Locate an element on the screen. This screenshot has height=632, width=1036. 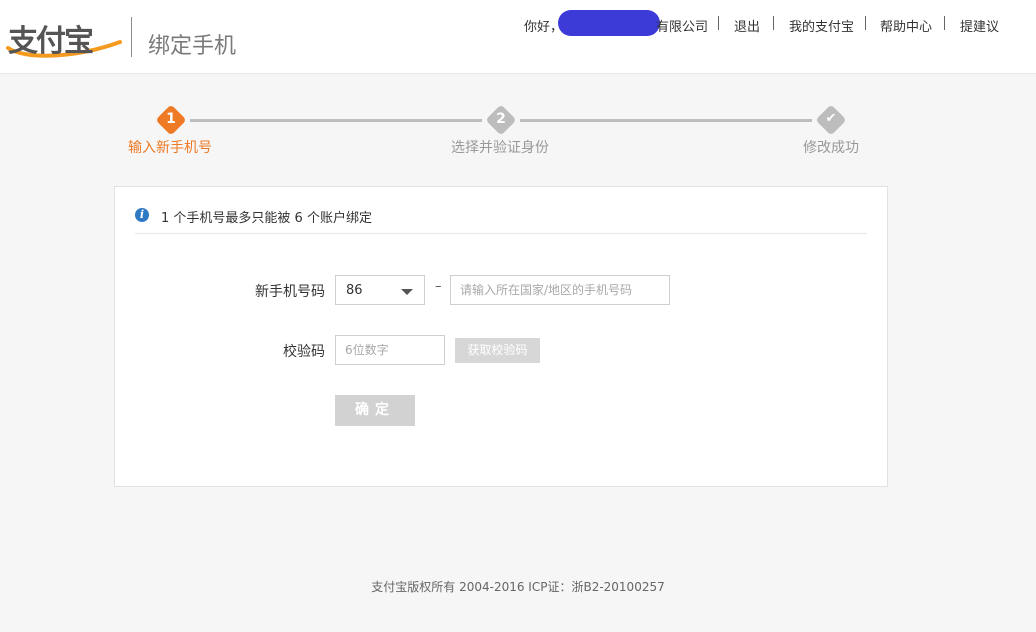
phone-number-input is located at coordinates (560, 290).